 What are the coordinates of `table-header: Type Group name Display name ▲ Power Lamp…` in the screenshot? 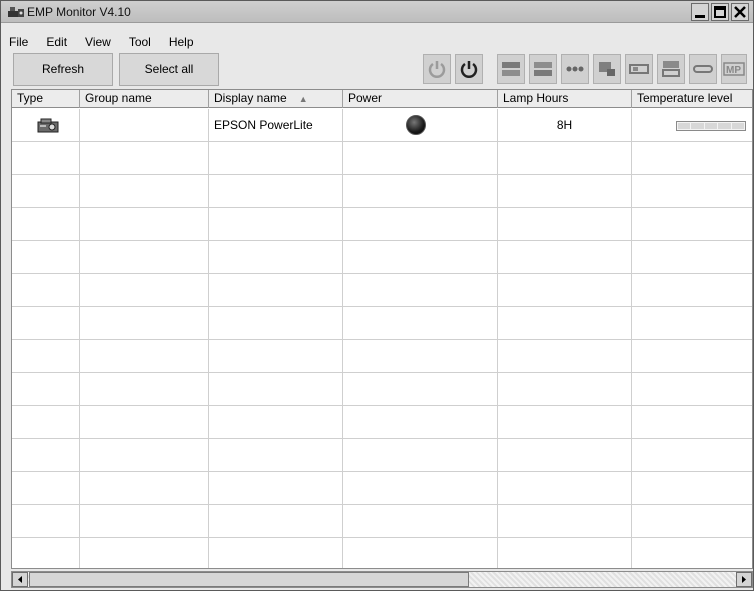 It's located at (382, 99).